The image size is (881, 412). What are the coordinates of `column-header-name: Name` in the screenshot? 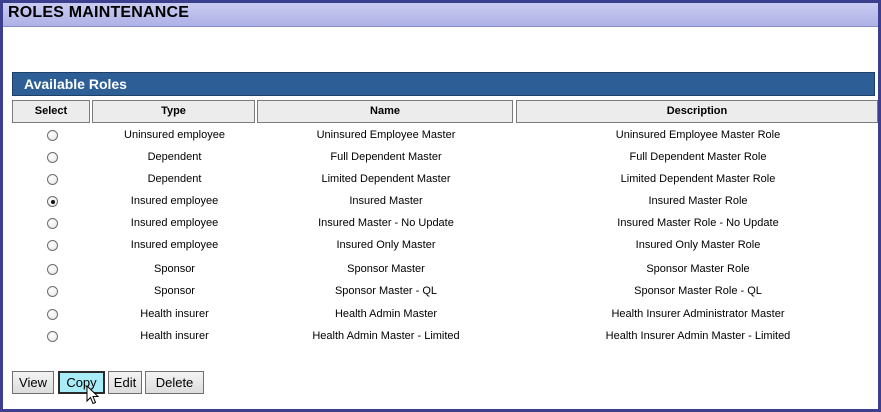 It's located at (385, 111).